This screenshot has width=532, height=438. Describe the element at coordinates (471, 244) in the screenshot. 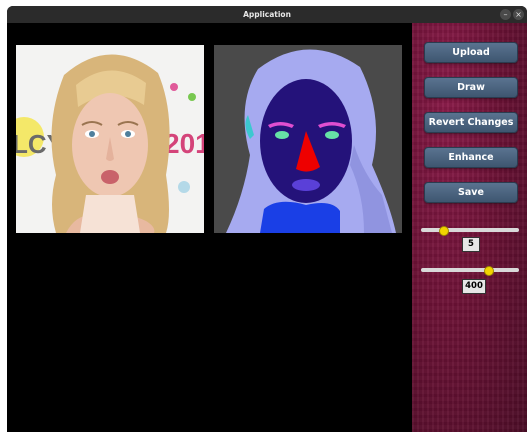

I see `brush-size-value: 5` at that location.